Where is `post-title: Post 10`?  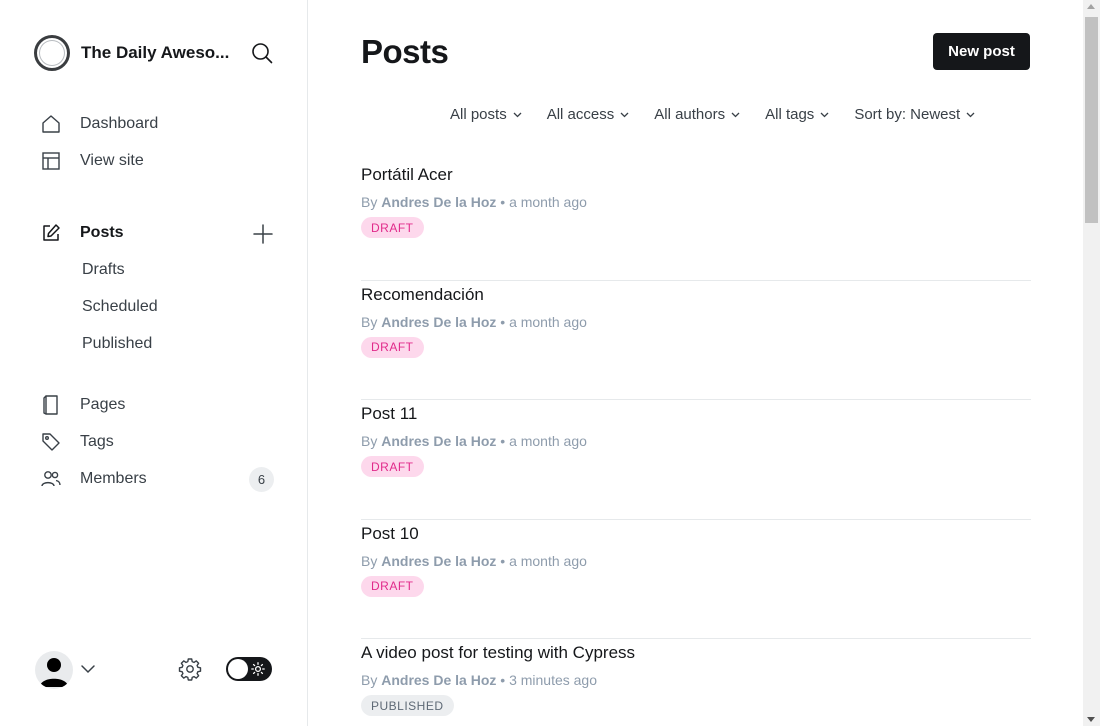 post-title: Post 10 is located at coordinates (390, 534).